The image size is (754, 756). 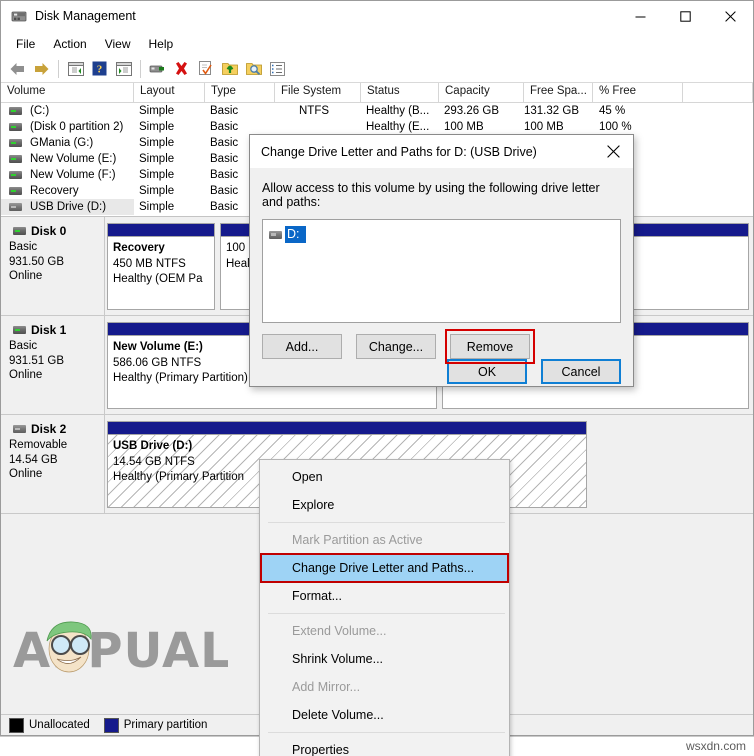 I want to click on title-bar: Disk Management, so click(x=377, y=16).